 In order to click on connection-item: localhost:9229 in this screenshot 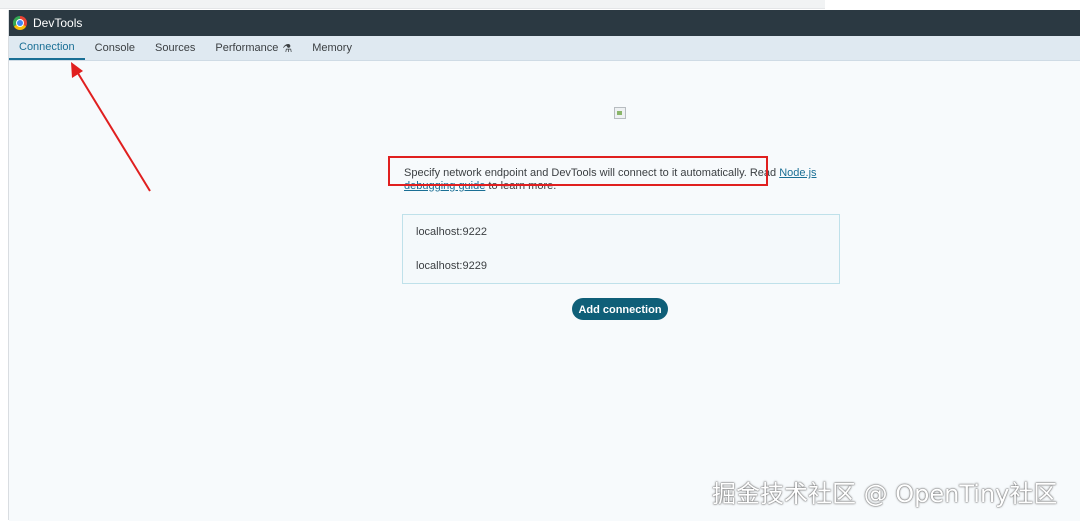, I will do `click(621, 266)`.